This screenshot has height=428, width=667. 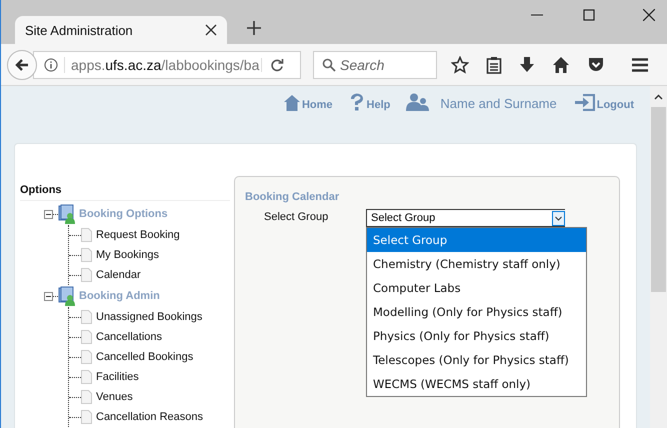 I want to click on info-icon, so click(x=51, y=65).